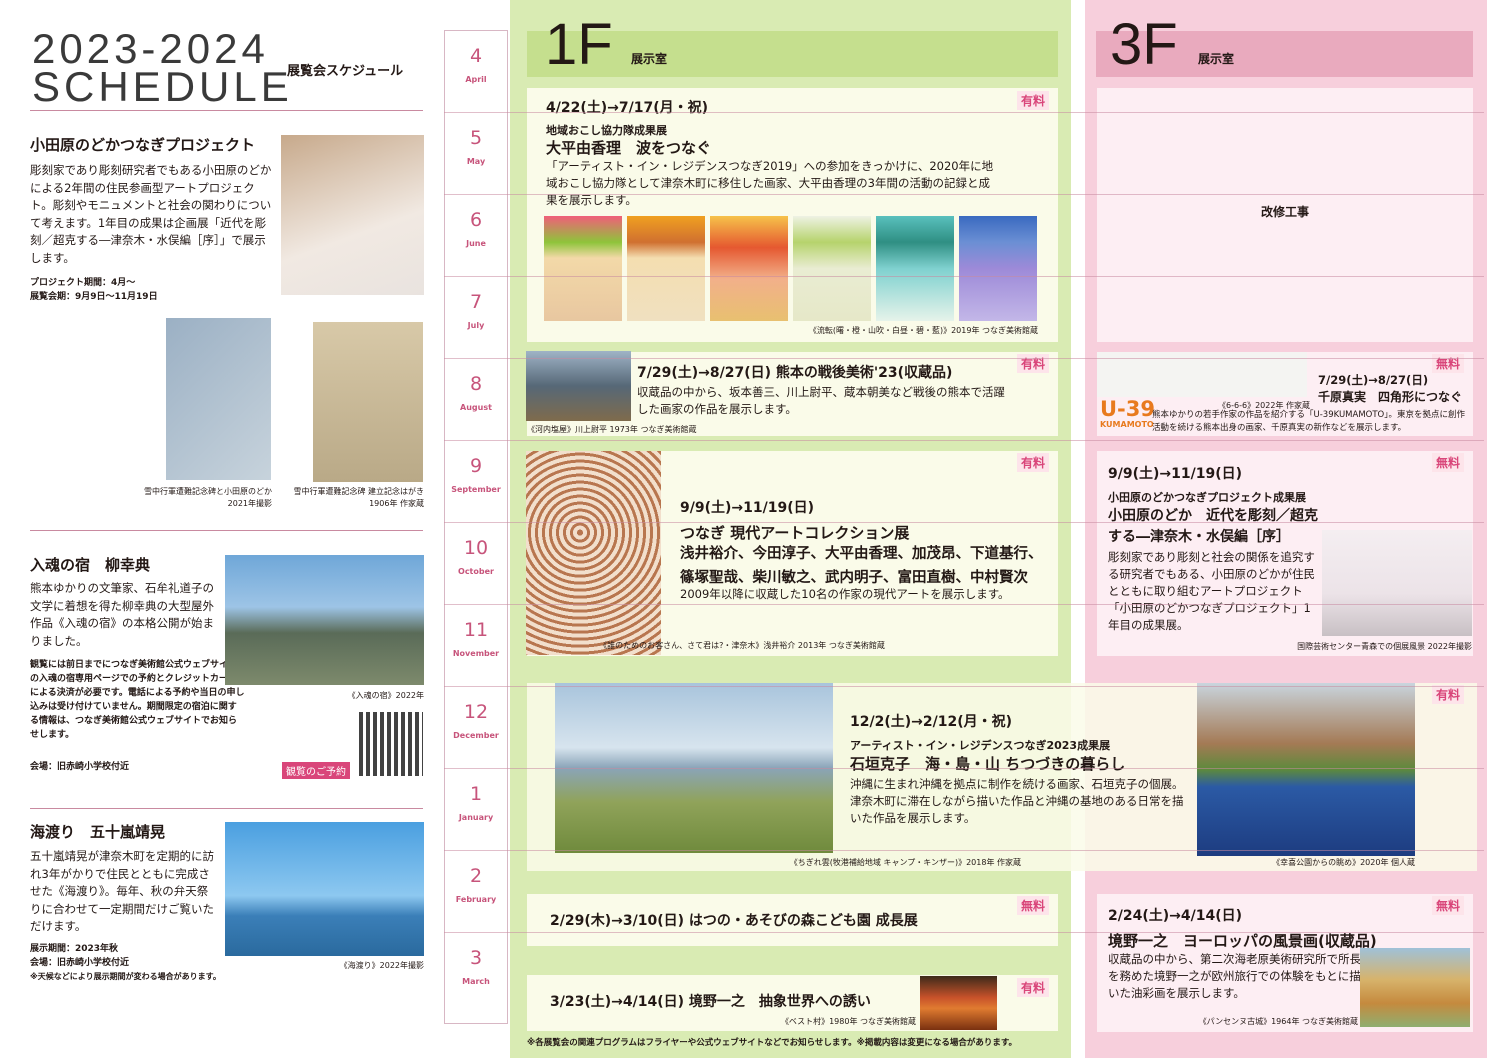 The width and height of the screenshot is (1497, 1058). What do you see at coordinates (476, 899) in the screenshot?
I see `month-english: February` at bounding box center [476, 899].